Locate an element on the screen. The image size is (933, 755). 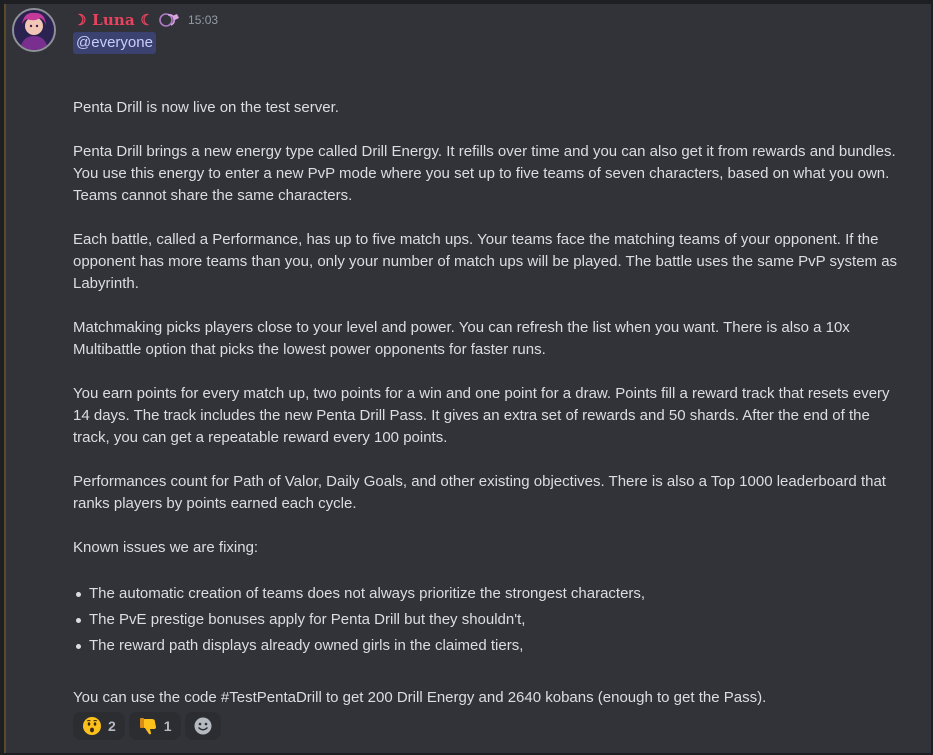
hushed-face-icon is located at coordinates (92, 726).